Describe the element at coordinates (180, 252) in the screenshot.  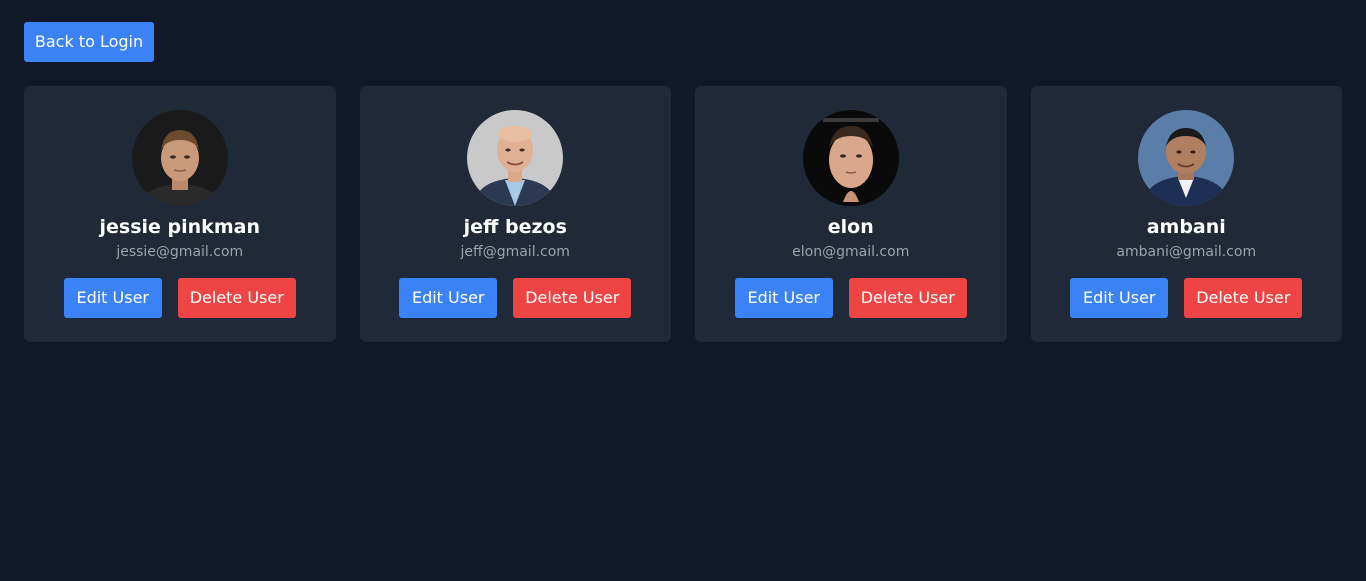
I see `user-email: jessie@gmail.com` at that location.